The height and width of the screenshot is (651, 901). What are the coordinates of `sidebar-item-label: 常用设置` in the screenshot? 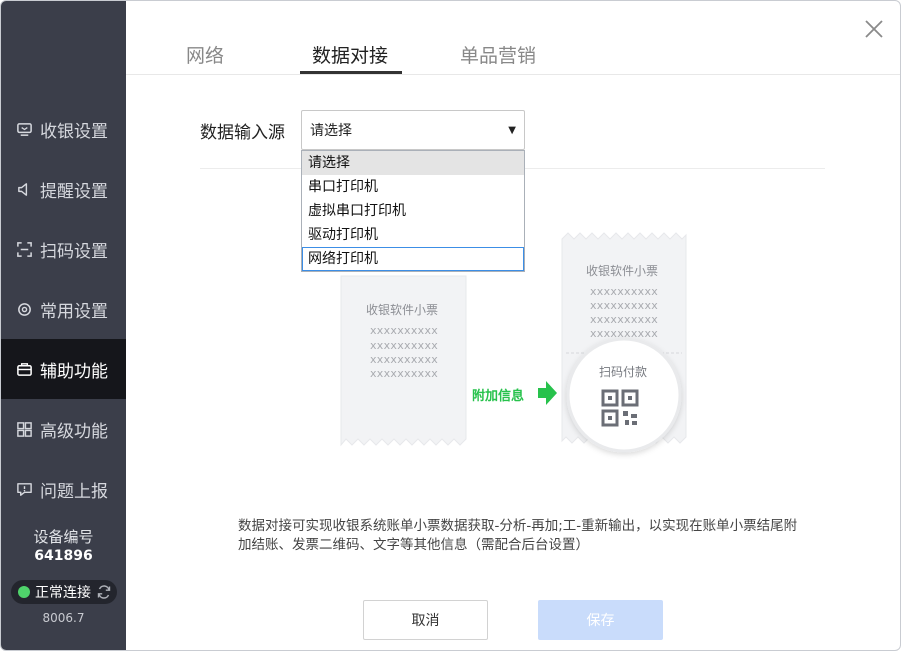 It's located at (74, 311).